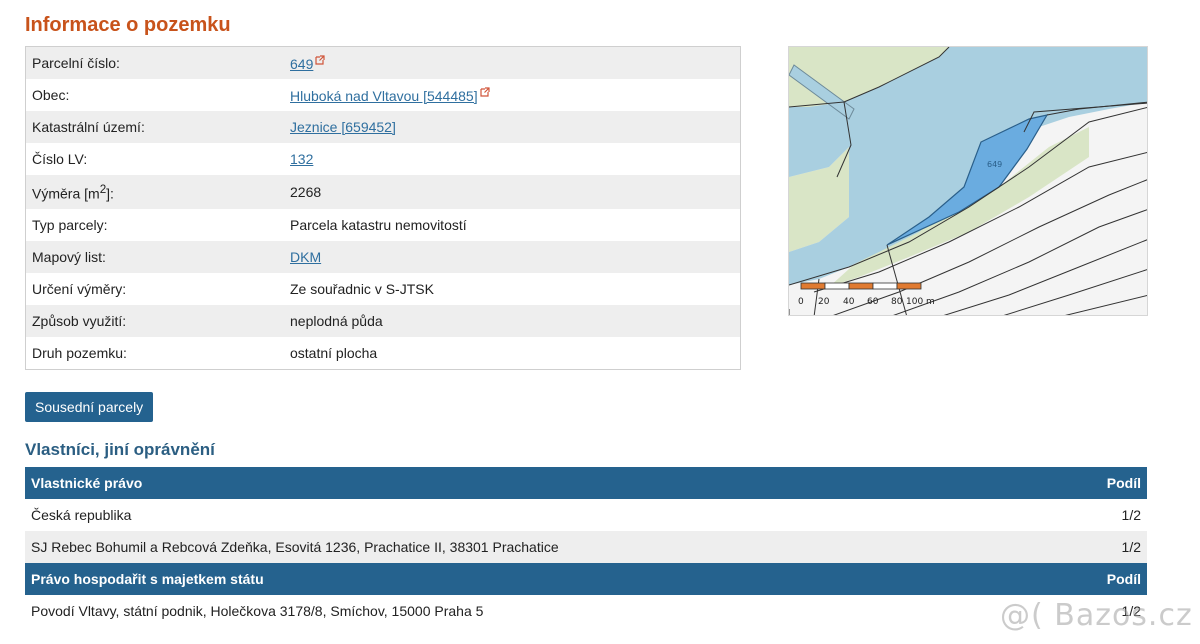 Image resolution: width=1200 pixels, height=644 pixels. Describe the element at coordinates (66, 193) in the screenshot. I see `area-label-main: Výměra [m` at that location.